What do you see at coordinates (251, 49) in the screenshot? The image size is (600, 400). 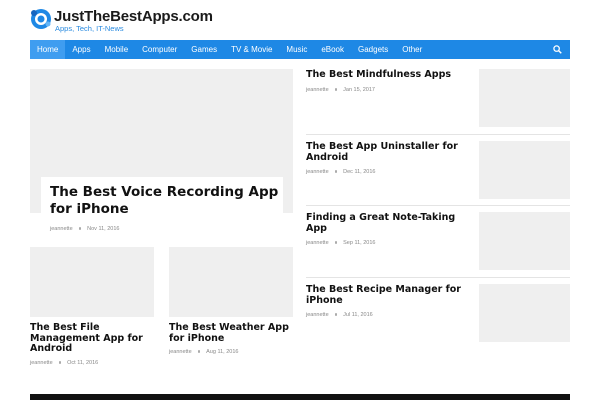 I see `nav-item-tv-movie: TV & Movie` at bounding box center [251, 49].